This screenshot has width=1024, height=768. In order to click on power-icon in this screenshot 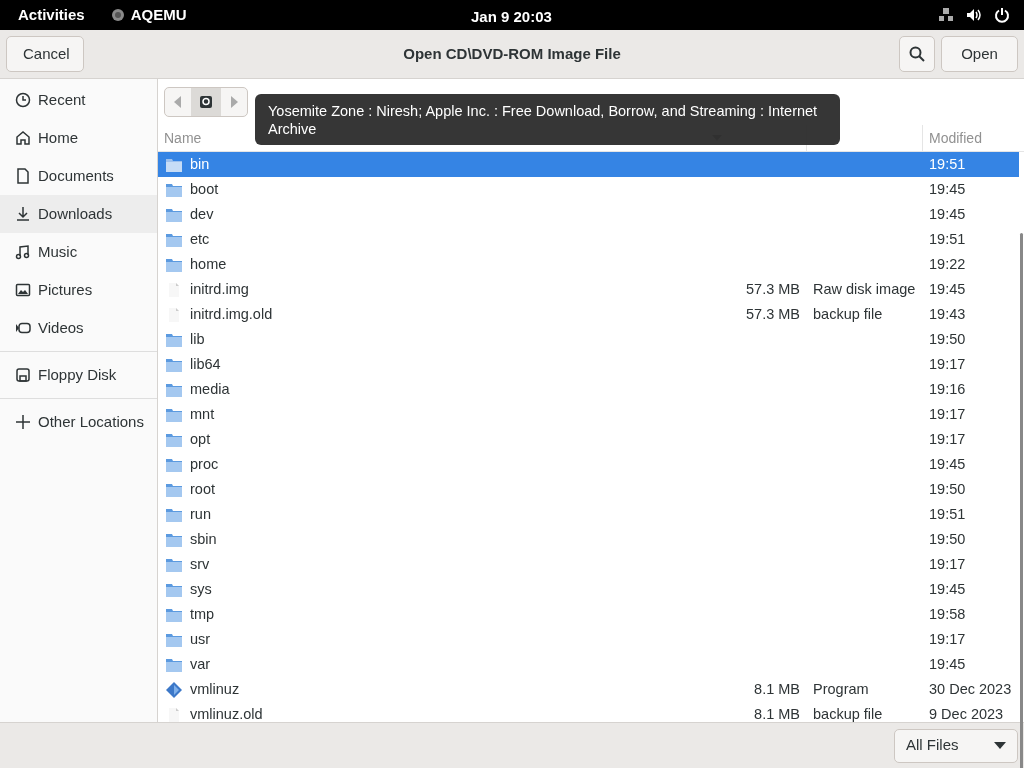, I will do `click(1002, 15)`.